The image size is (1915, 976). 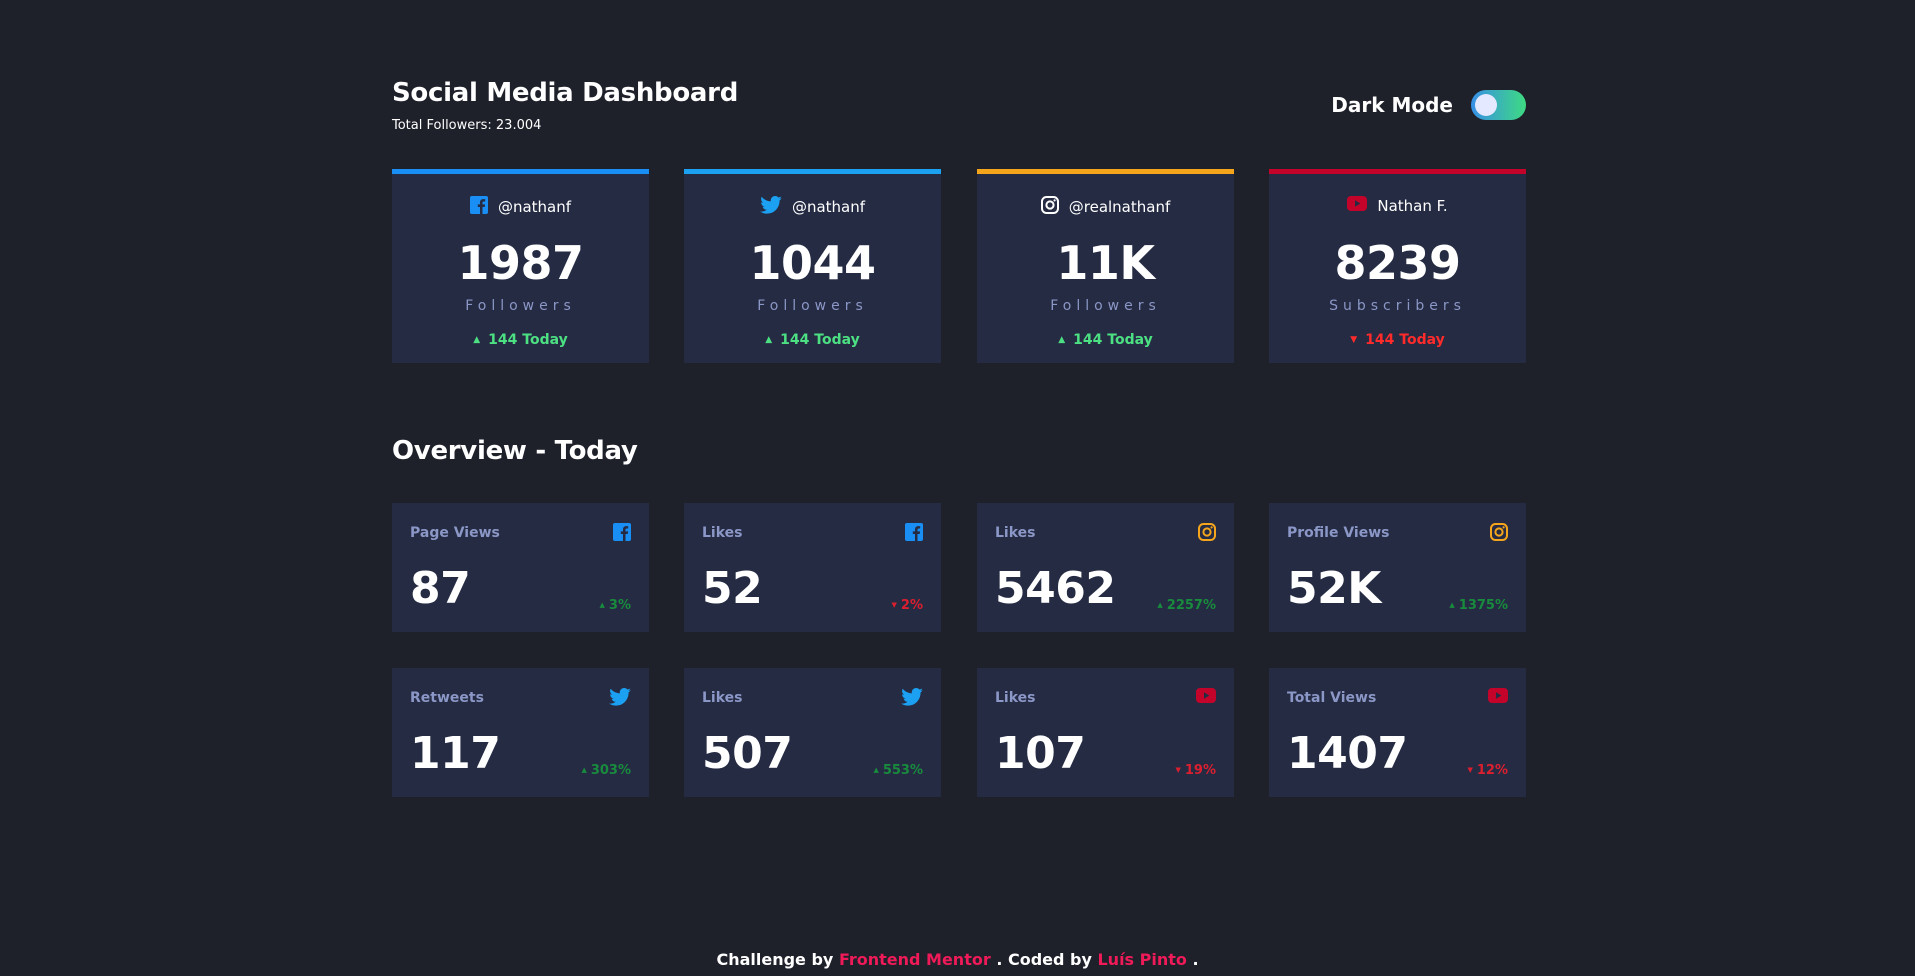 What do you see at coordinates (1191, 605) in the screenshot?
I see `overview-change-text: 2257%` at bounding box center [1191, 605].